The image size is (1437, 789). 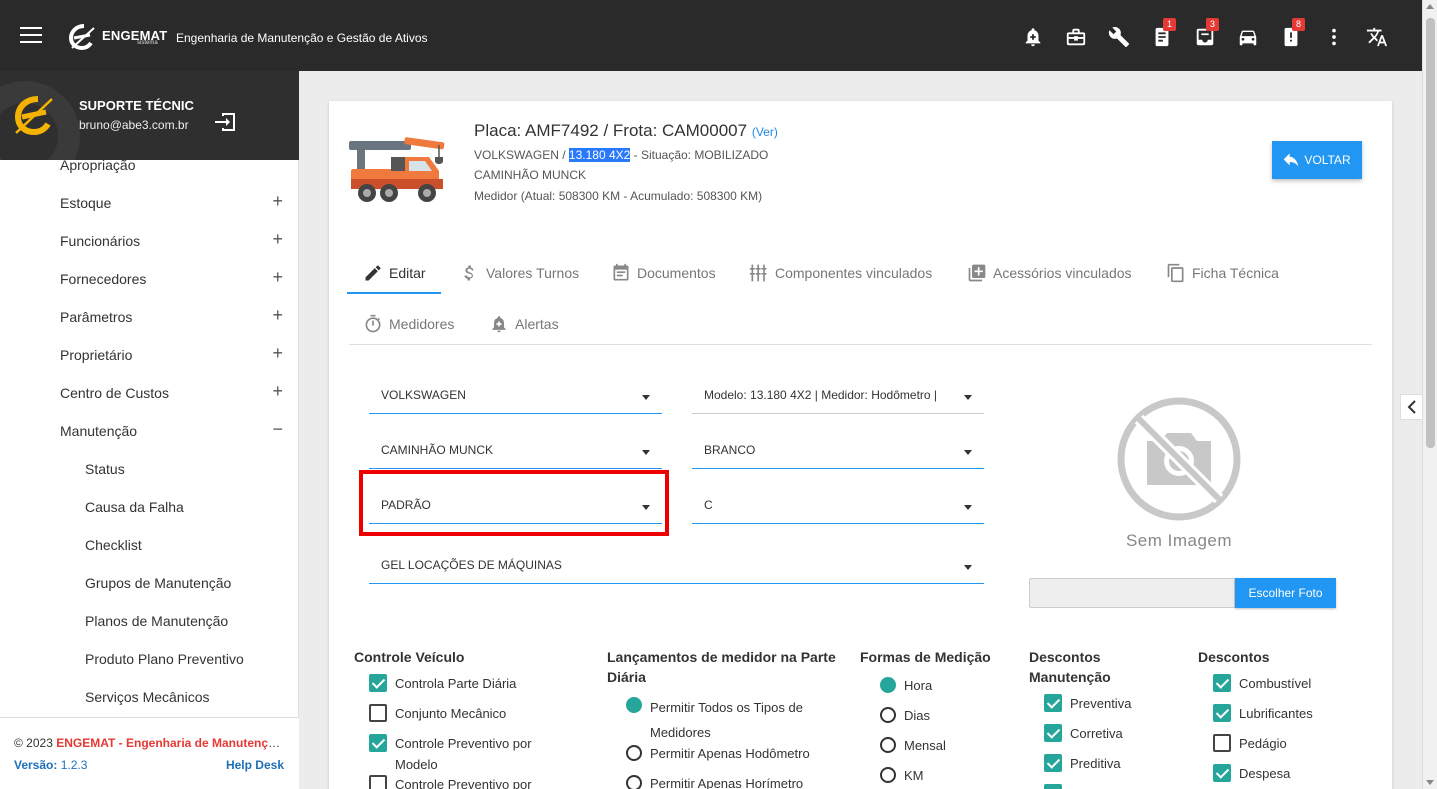 I want to click on corretiva-checkbox: Corretiva, so click(x=1083, y=733).